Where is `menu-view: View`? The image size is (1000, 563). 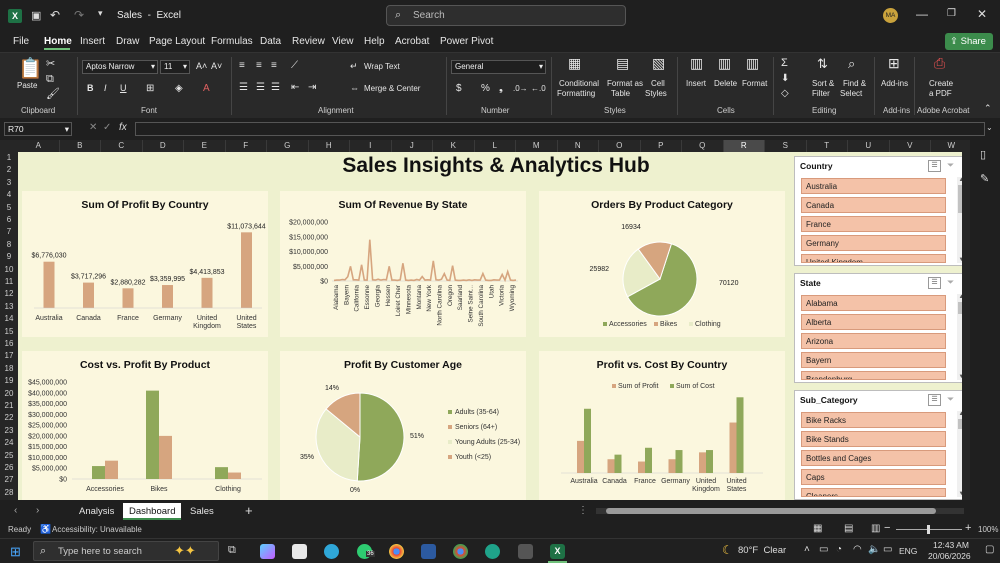
menu-view: View is located at coordinates (343, 41).